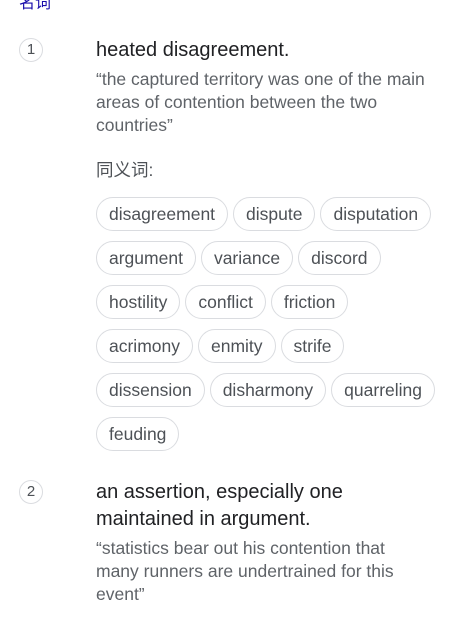 The width and height of the screenshot is (458, 631). I want to click on synonym-chip-conflict: conflict, so click(225, 302).